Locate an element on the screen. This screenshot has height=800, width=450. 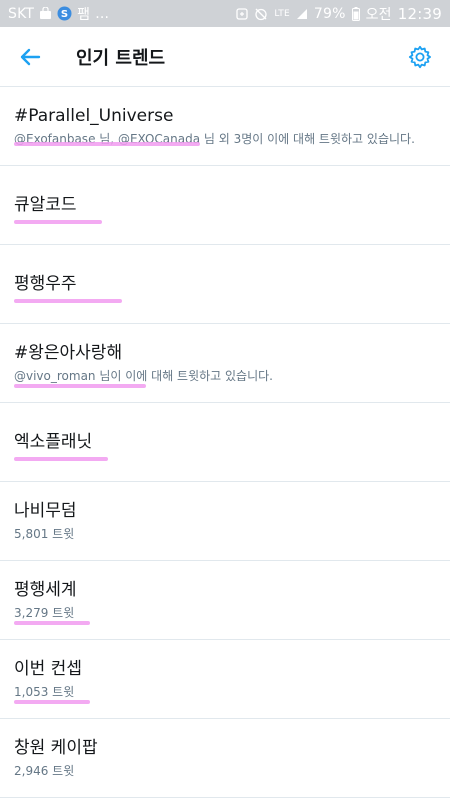
alarm-off-icon is located at coordinates (261, 14).